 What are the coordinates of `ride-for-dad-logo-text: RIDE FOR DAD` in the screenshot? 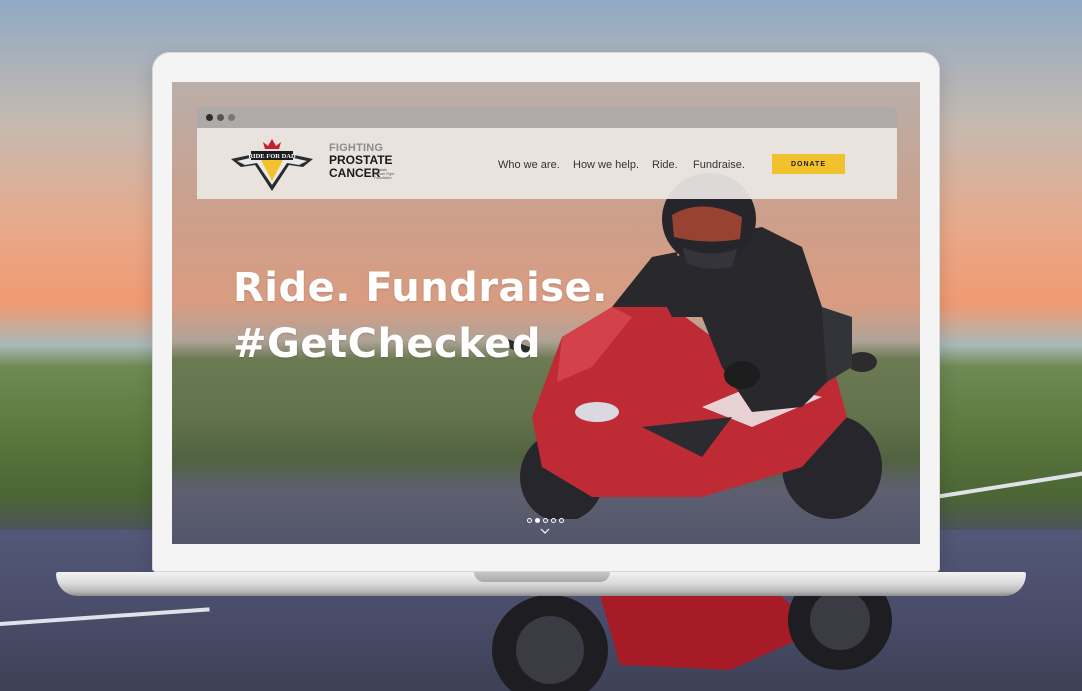 It's located at (272, 156).